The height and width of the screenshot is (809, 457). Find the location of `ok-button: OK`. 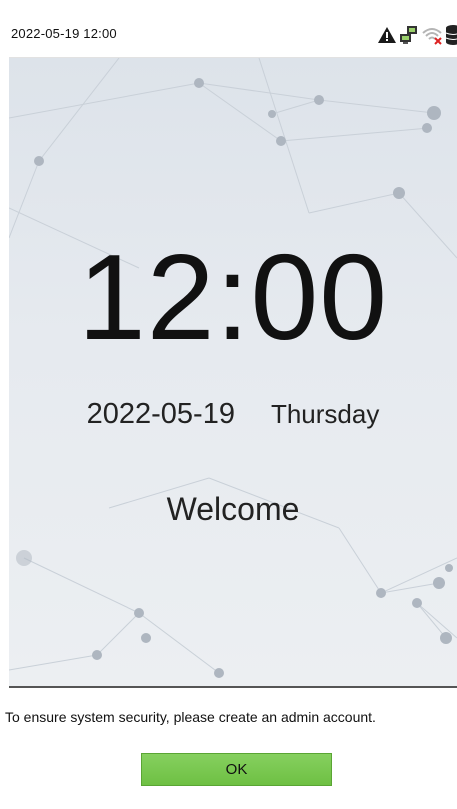

ok-button: OK is located at coordinates (236, 769).